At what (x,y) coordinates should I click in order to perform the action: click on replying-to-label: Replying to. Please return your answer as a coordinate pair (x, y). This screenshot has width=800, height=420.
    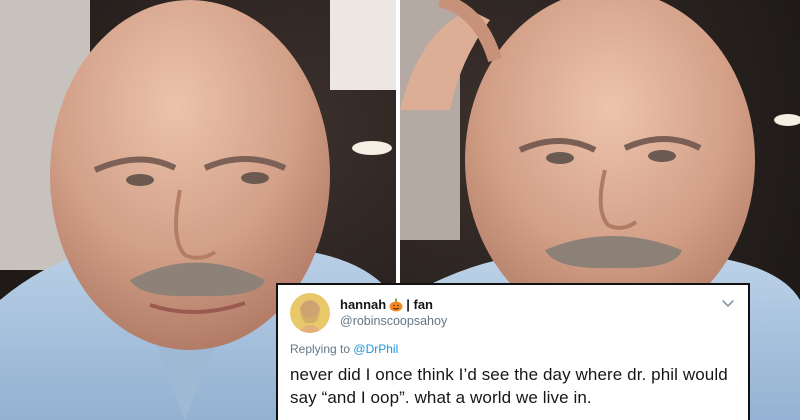
    Looking at the image, I should click on (320, 349).